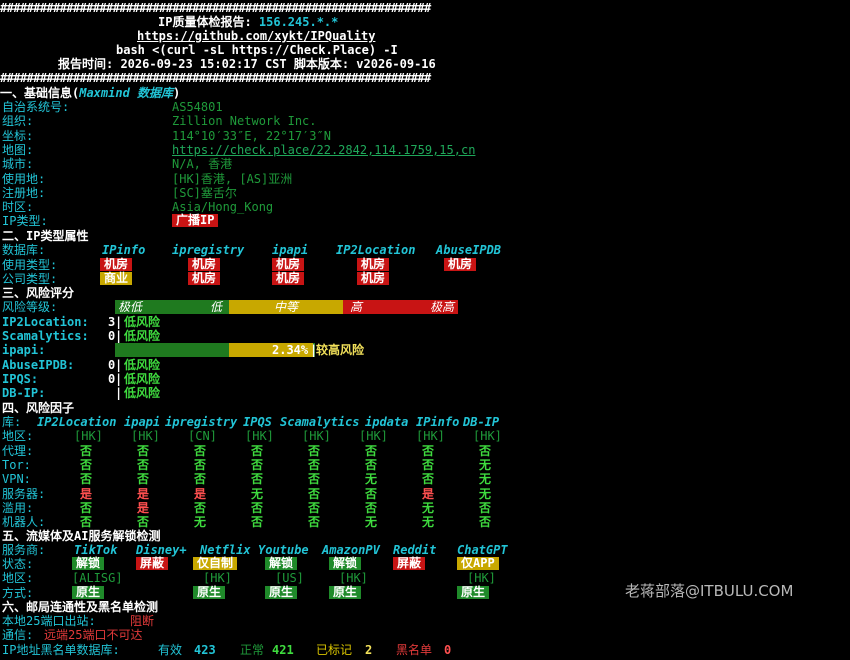  Describe the element at coordinates (202, 436) in the screenshot. I see `factor-cell: [CN]` at that location.